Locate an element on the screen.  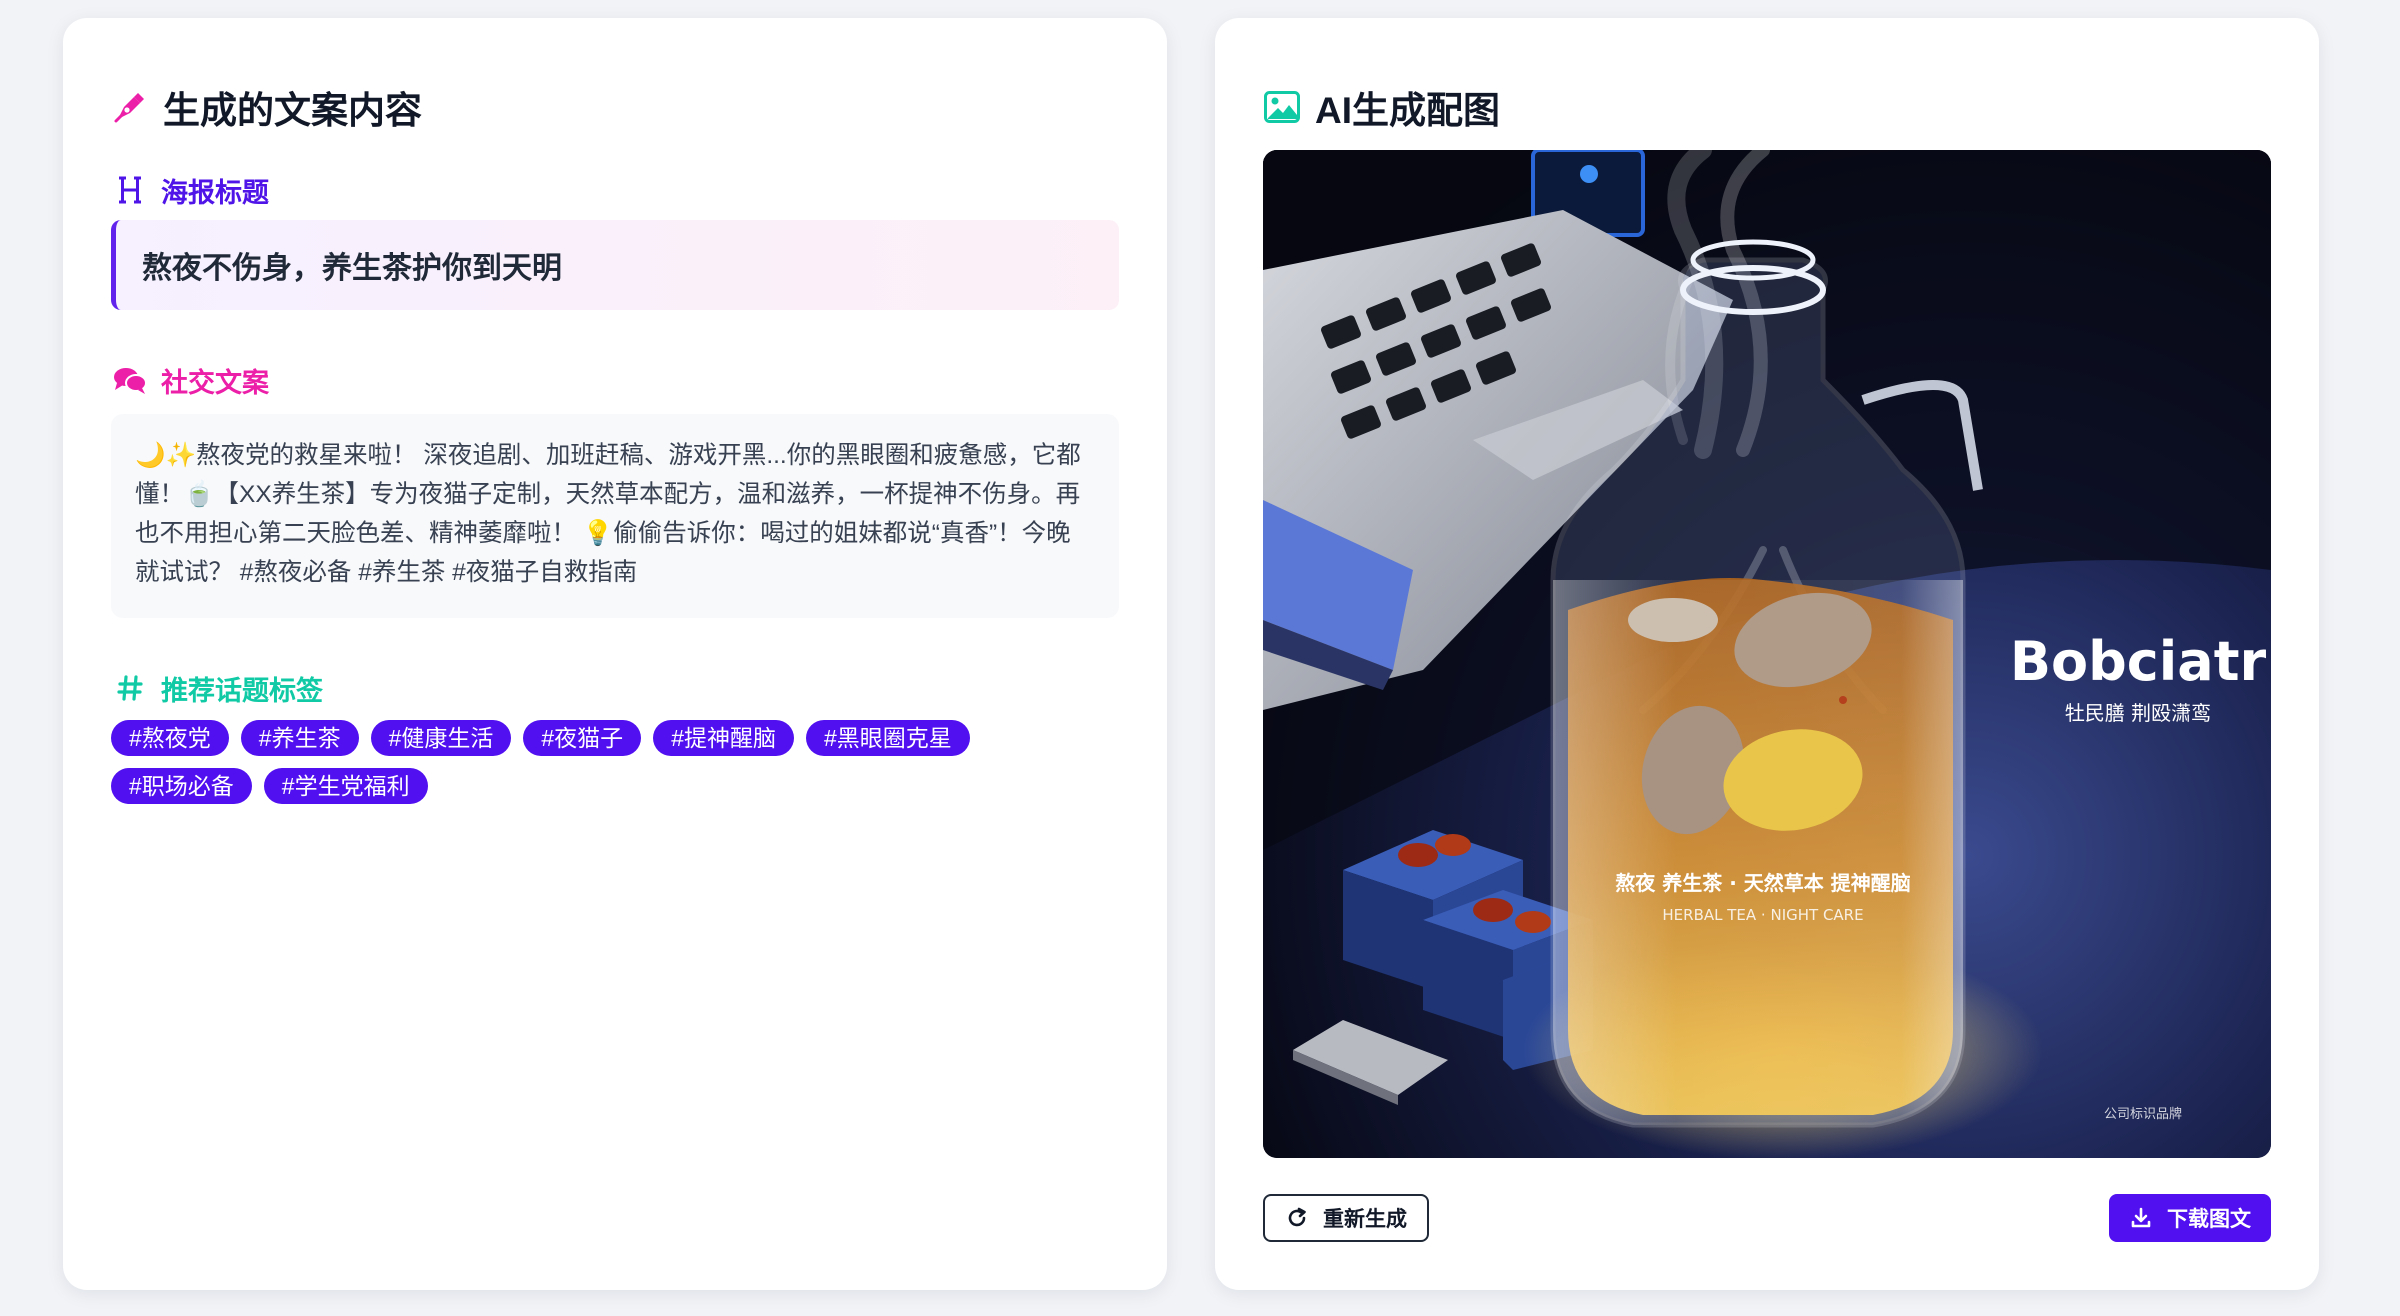
copy-card-header: 生成的文案内容 is located at coordinates (266, 107).